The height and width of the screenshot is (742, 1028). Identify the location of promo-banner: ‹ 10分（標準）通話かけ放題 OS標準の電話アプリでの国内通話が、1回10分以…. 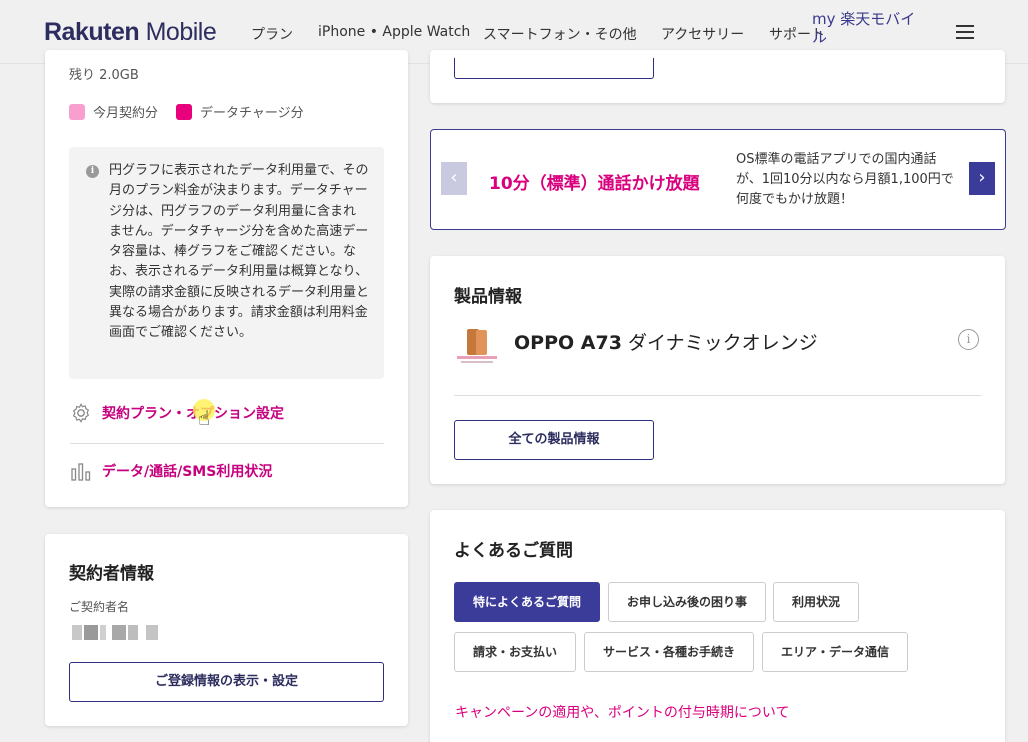
(718, 179).